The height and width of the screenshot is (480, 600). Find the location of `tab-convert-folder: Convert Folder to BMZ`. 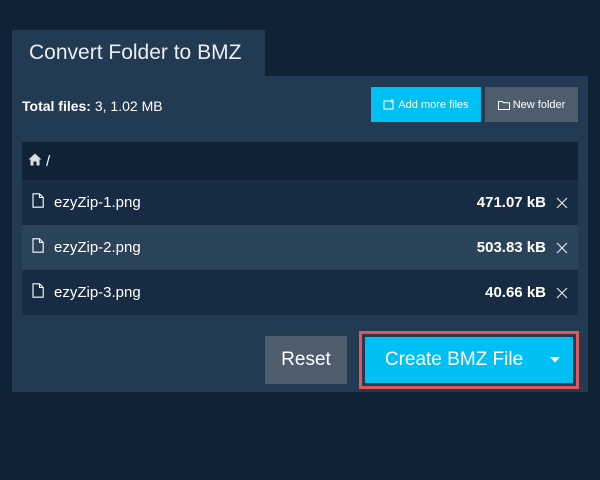

tab-convert-folder: Convert Folder to BMZ is located at coordinates (138, 53).